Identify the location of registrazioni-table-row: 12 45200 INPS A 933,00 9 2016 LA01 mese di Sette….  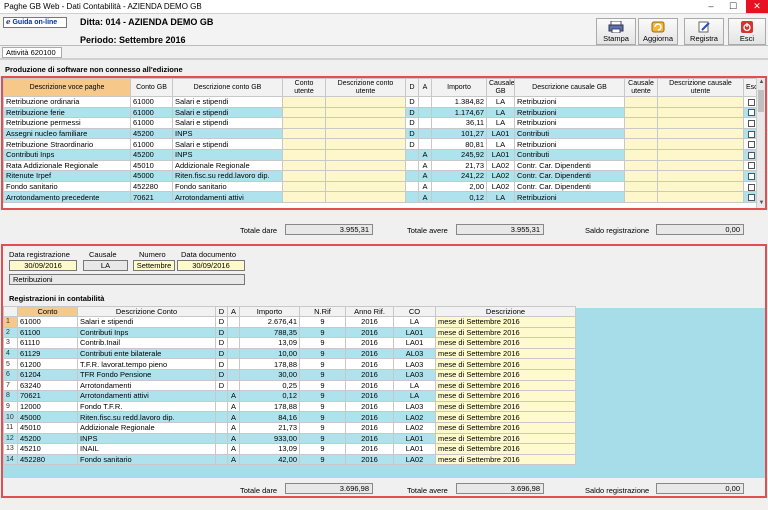
(289, 438).